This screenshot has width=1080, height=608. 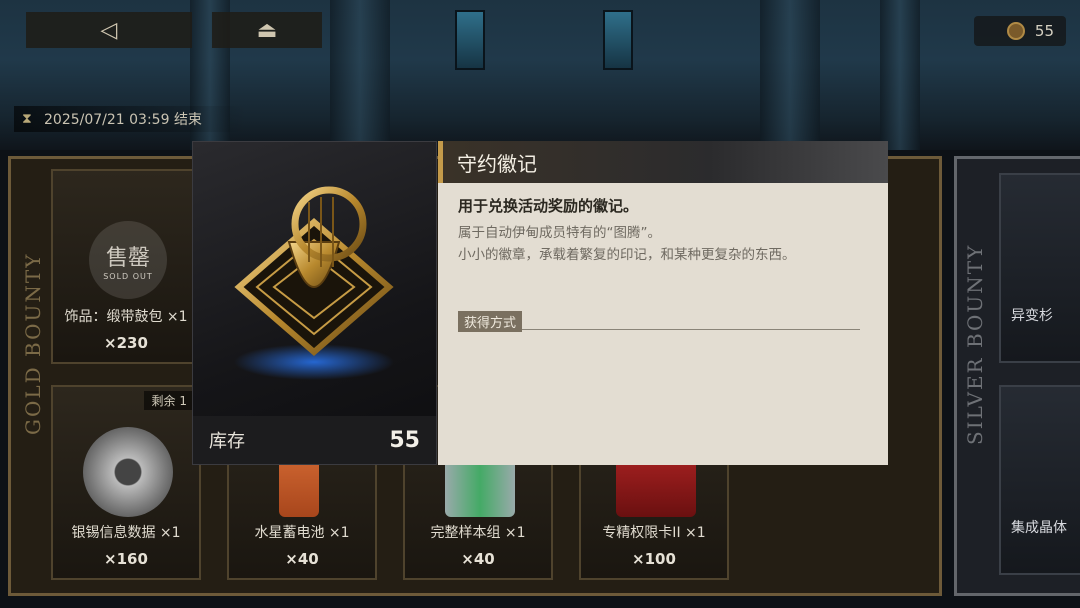 What do you see at coordinates (302, 533) in the screenshot?
I see `item-name: 水星蓄电池 ×1` at bounding box center [302, 533].